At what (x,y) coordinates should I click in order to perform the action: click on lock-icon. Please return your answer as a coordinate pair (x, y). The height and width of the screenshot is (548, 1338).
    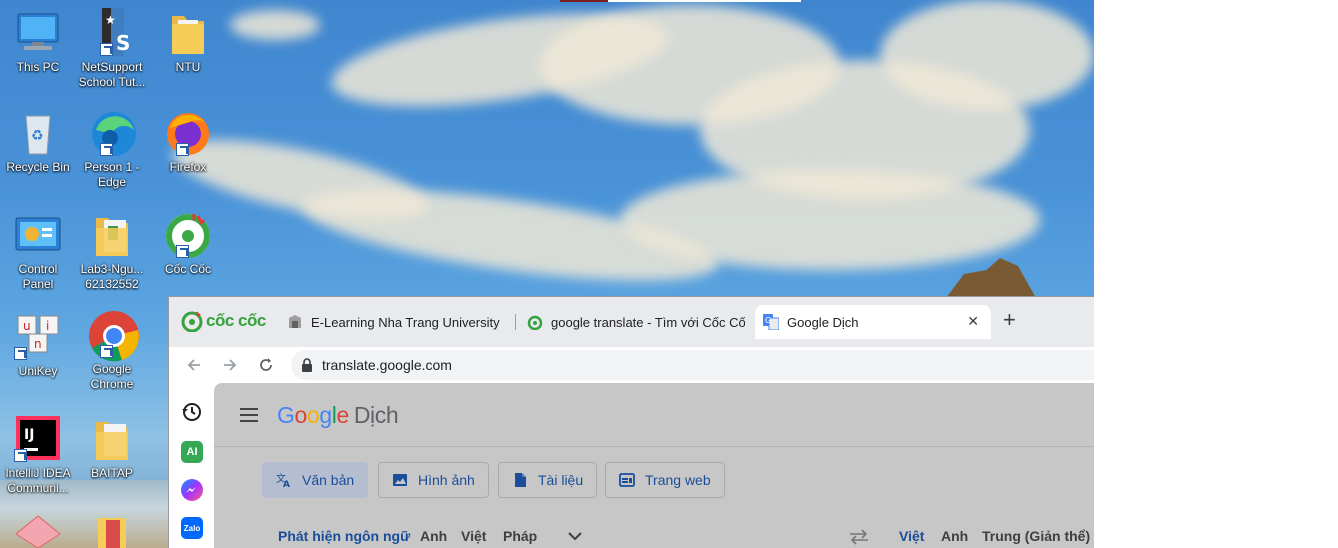
    Looking at the image, I should click on (307, 365).